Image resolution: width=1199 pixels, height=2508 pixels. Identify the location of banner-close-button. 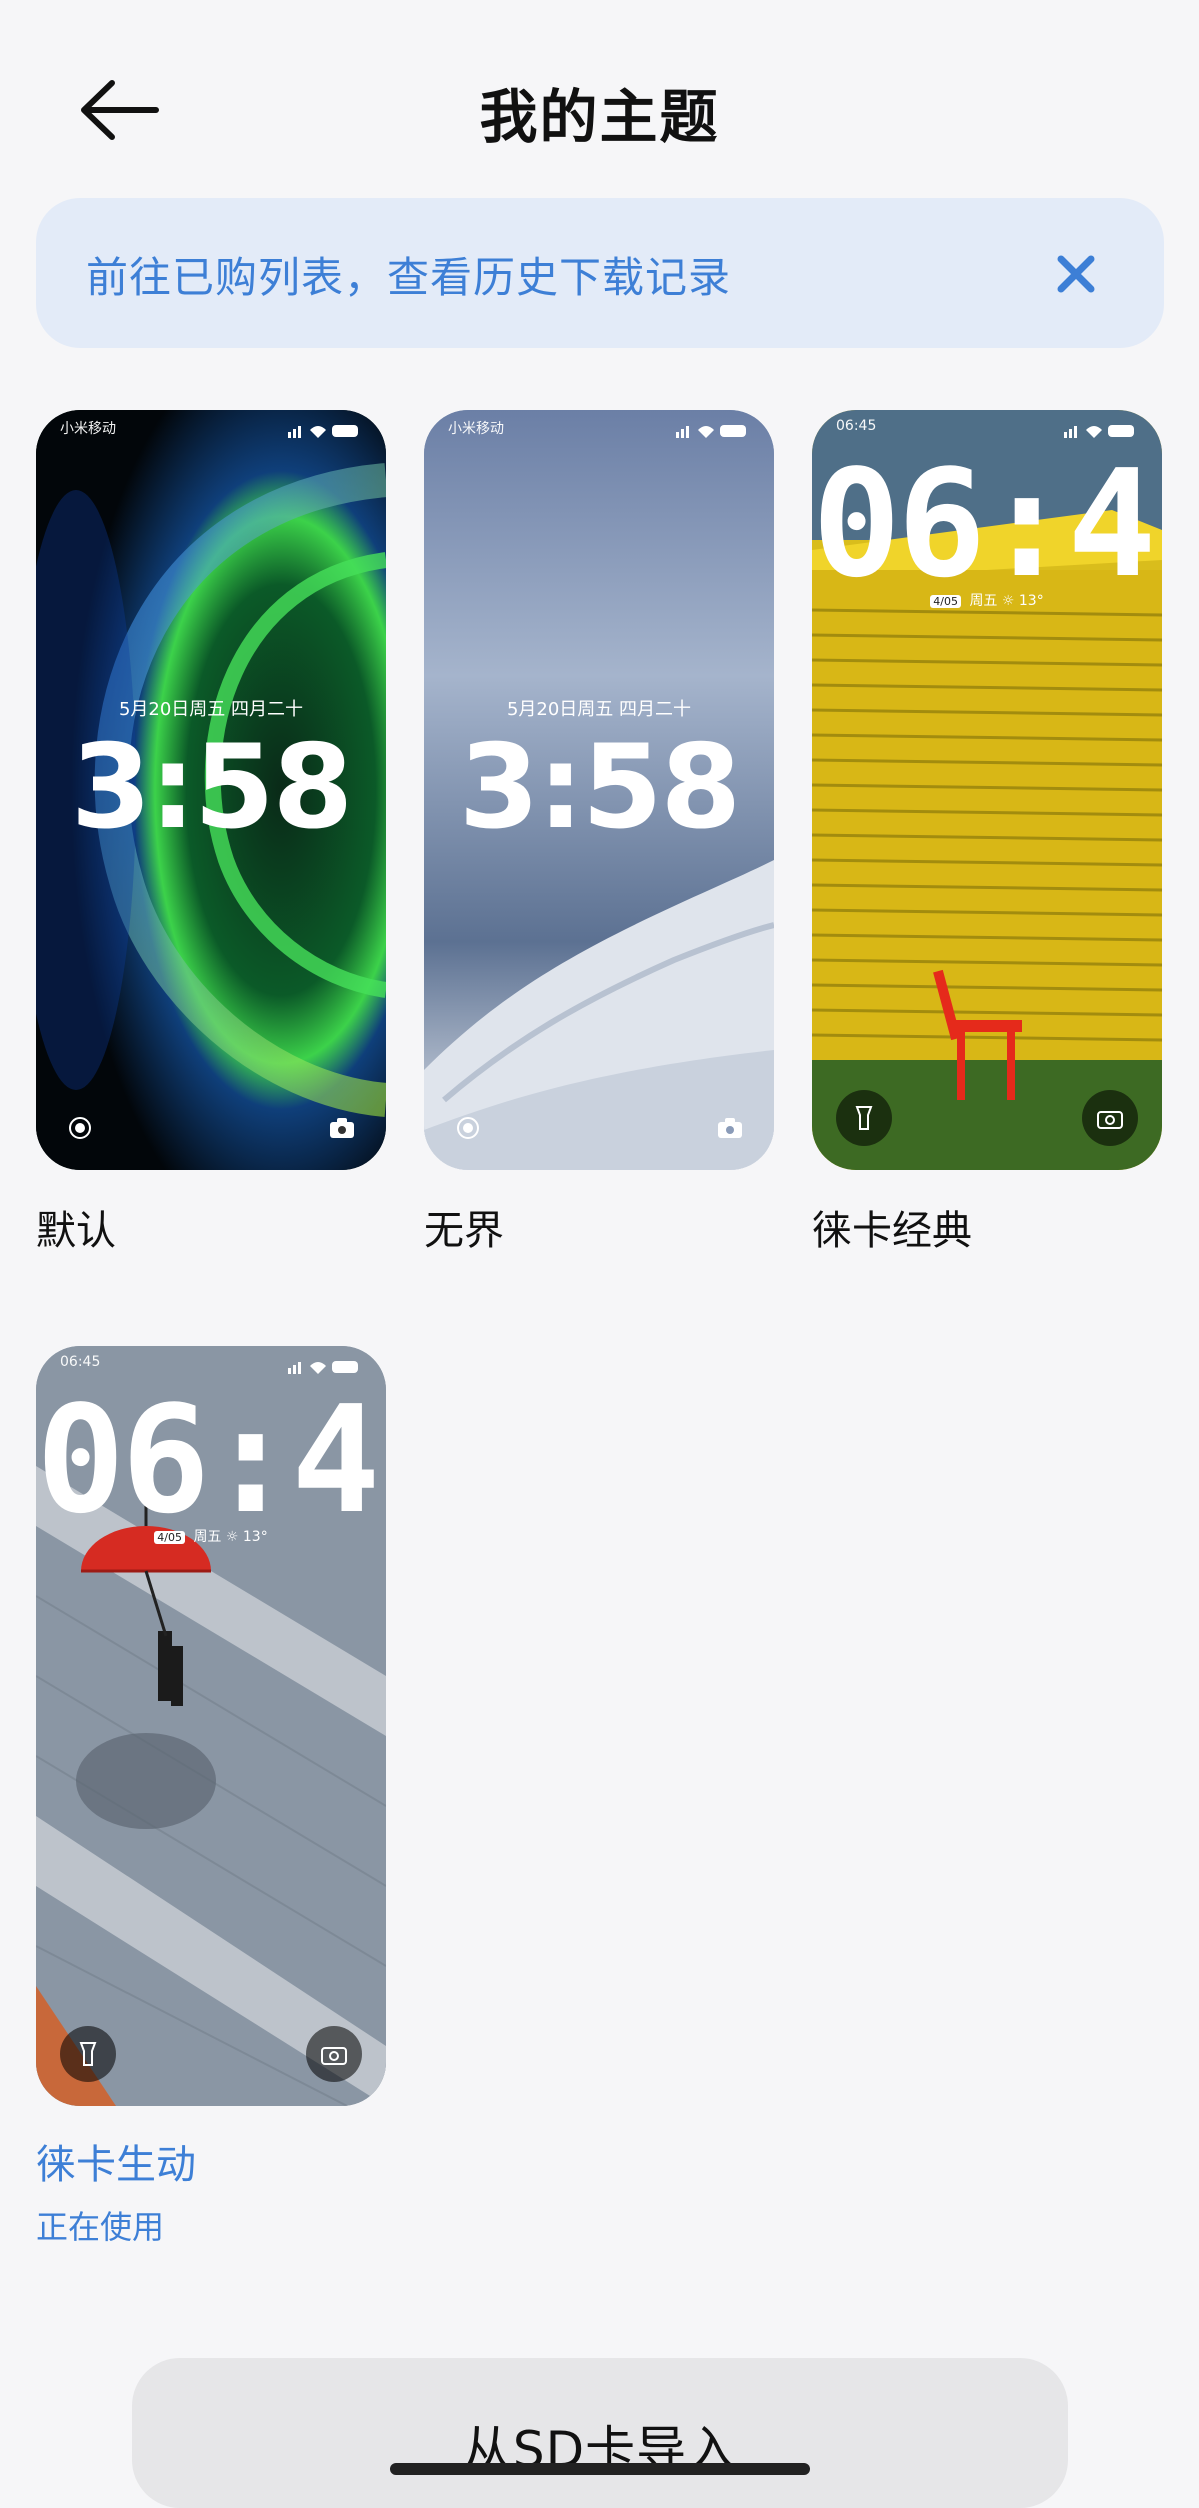
(1076, 274).